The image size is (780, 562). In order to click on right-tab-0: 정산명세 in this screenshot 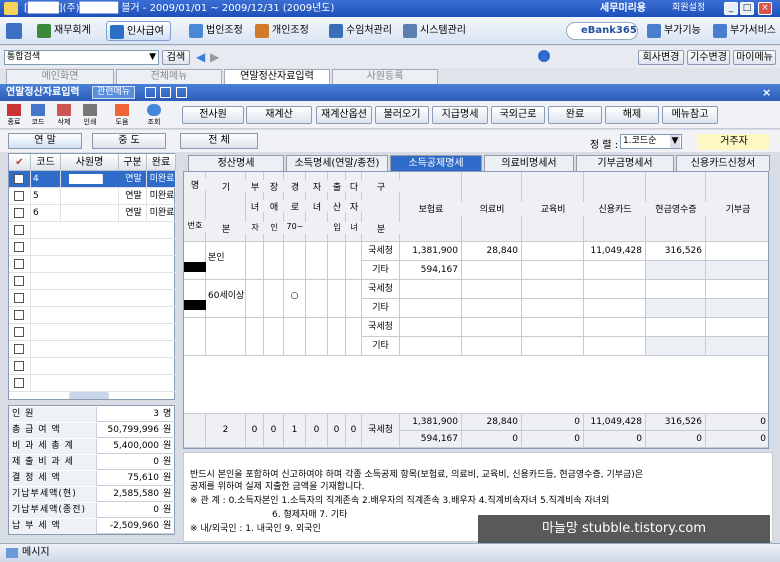, I will do `click(236, 163)`.